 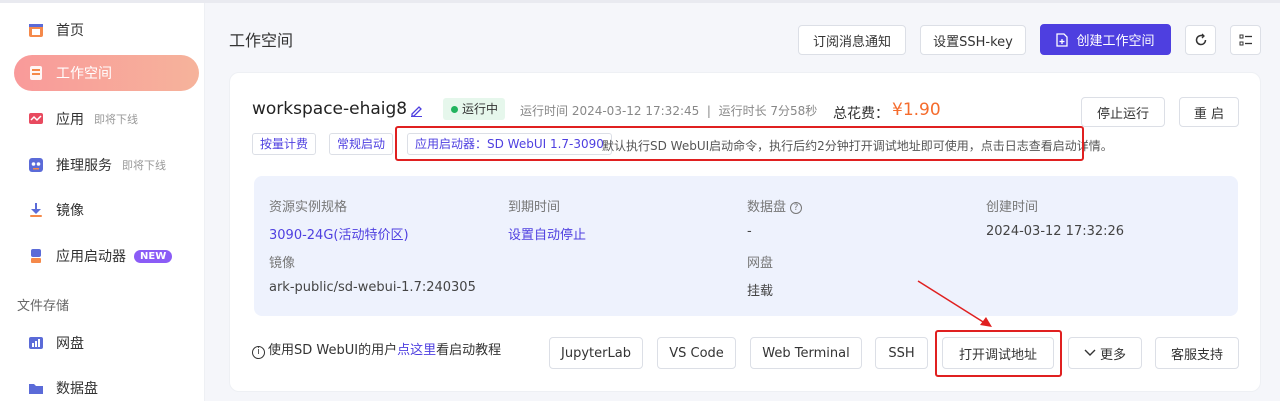 I want to click on list-view-icon, so click(x=1246, y=40).